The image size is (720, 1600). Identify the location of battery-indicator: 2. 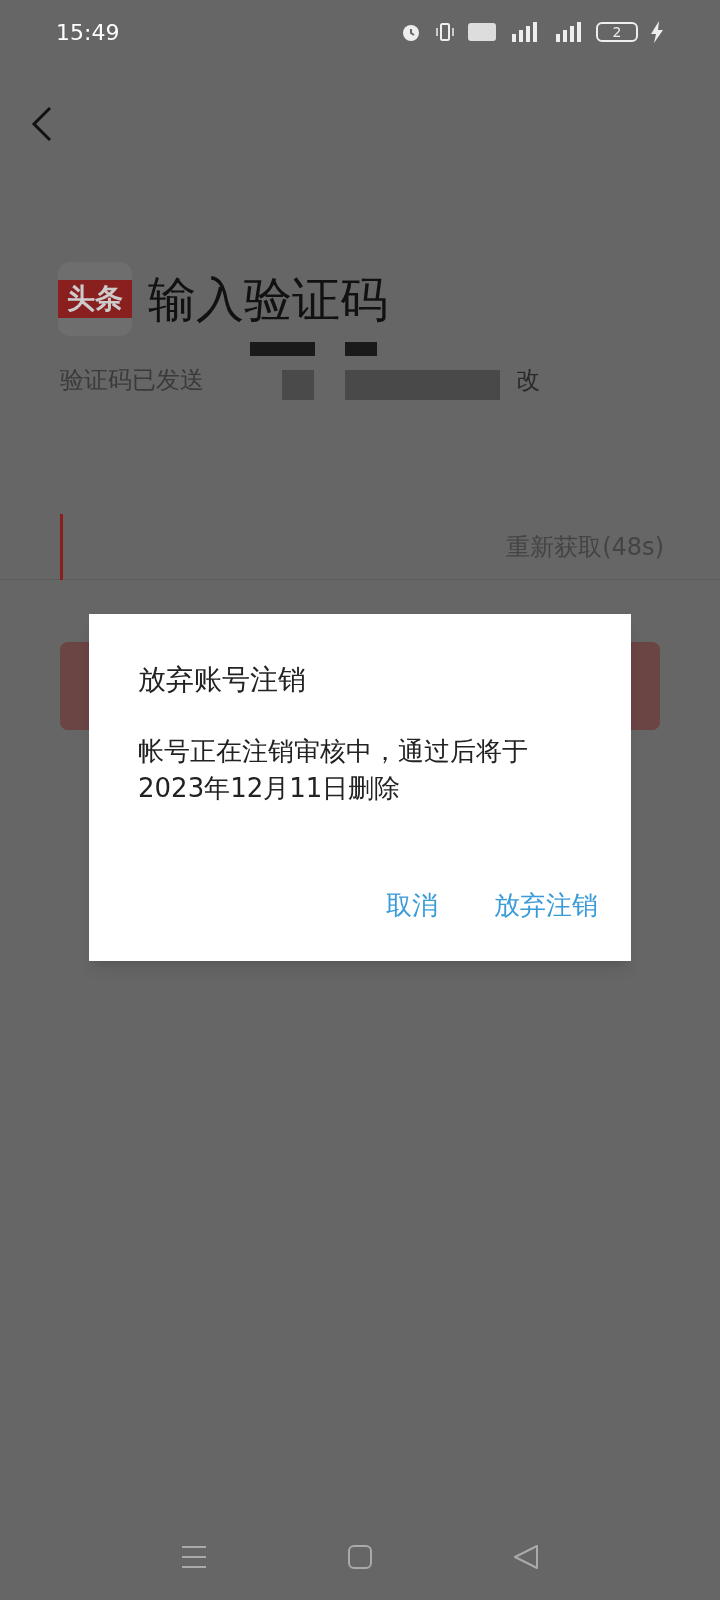
(617, 32).